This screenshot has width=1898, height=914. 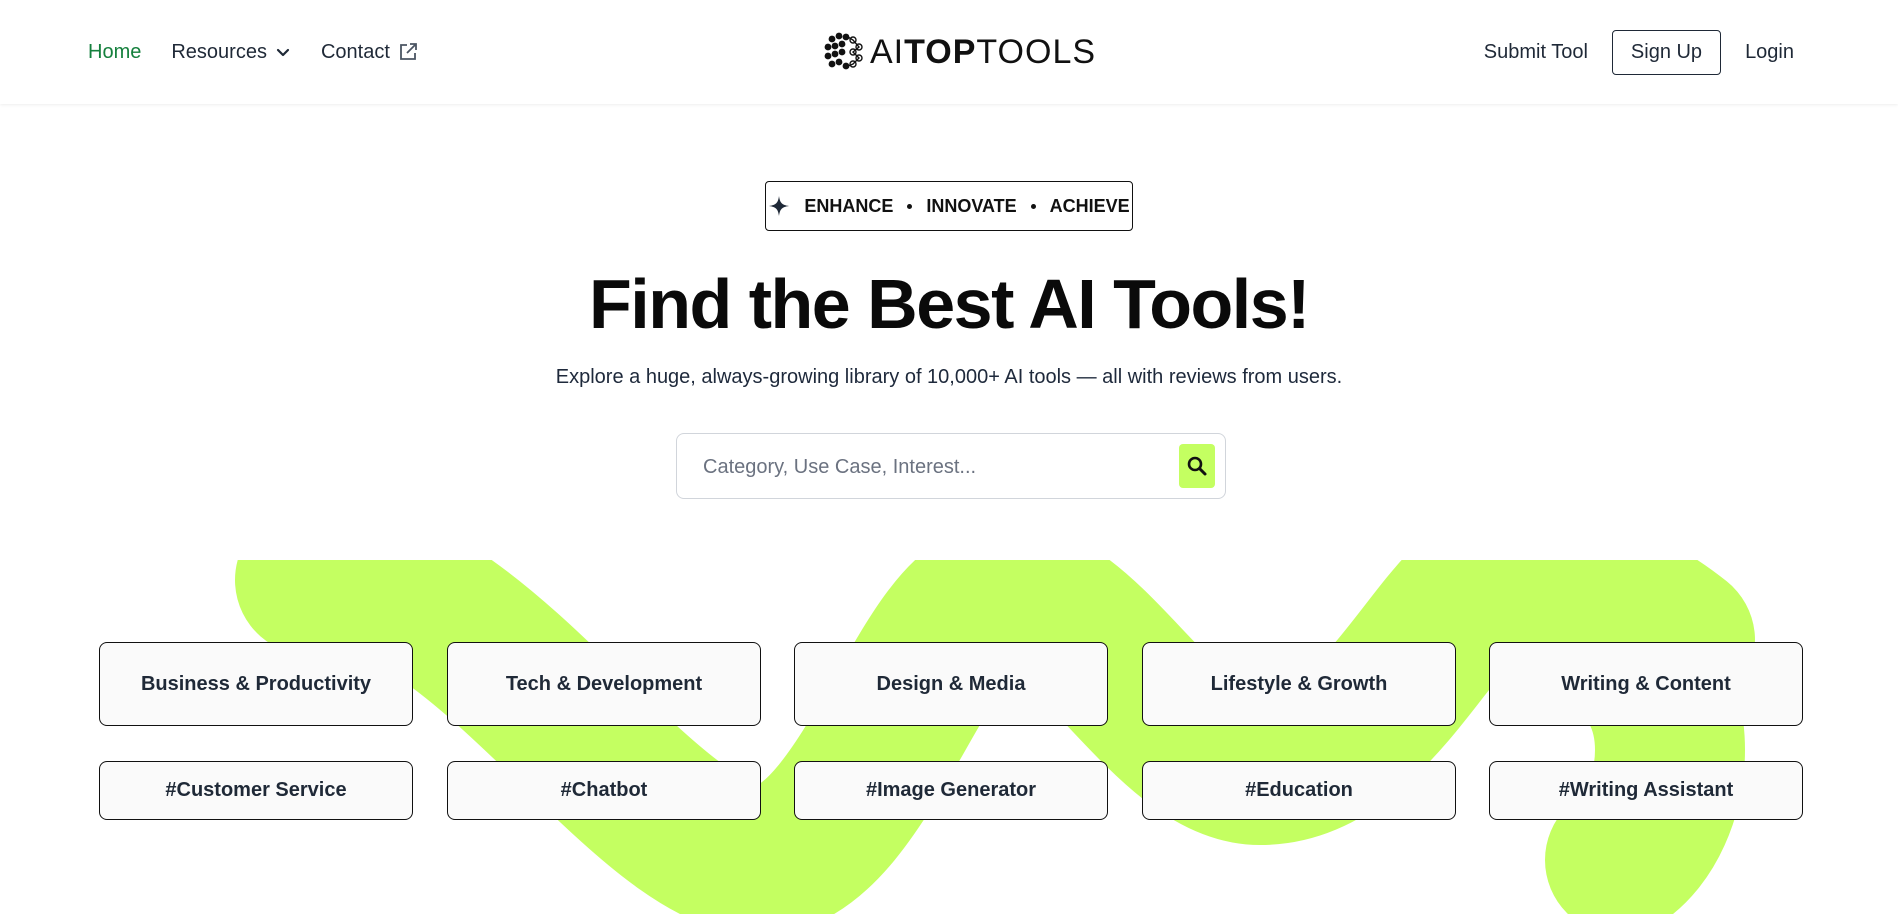 What do you see at coordinates (604, 790) in the screenshot?
I see `tag-chatbot: #Chatbot` at bounding box center [604, 790].